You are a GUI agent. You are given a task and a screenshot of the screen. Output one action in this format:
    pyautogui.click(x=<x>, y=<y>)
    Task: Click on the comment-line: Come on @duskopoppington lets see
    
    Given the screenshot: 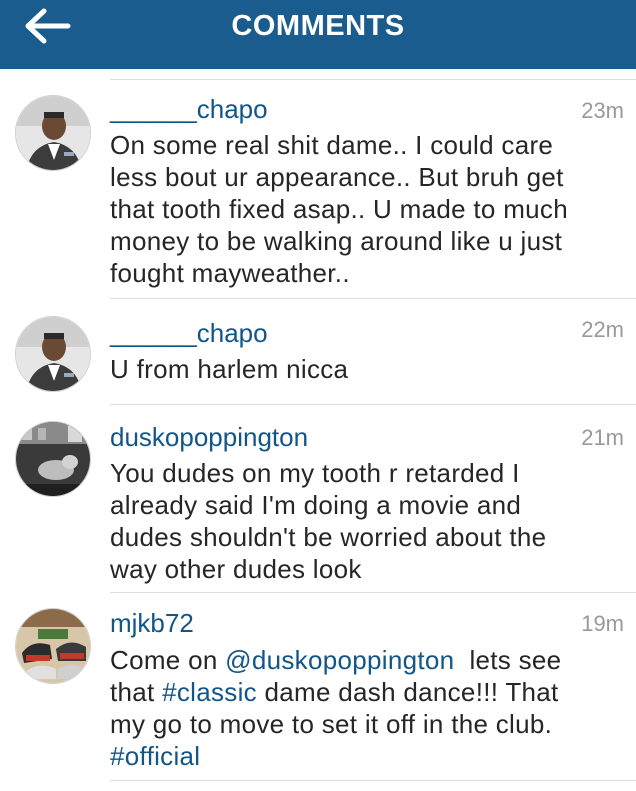 What is the action you would take?
    pyautogui.click(x=336, y=660)
    